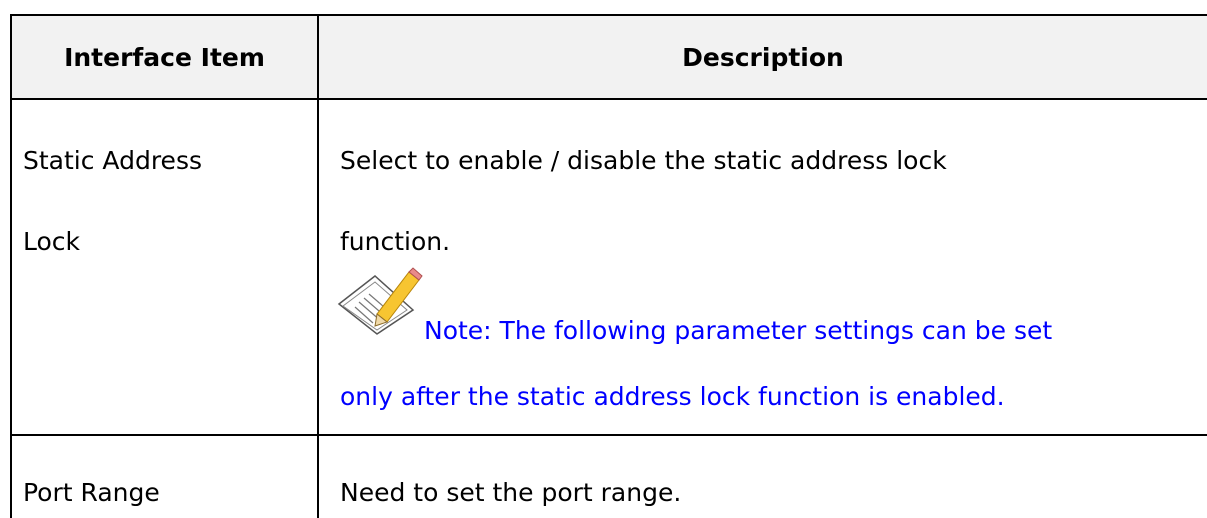 The height and width of the screenshot is (518, 1207). What do you see at coordinates (608, 99) in the screenshot?
I see `header-divider` at bounding box center [608, 99].